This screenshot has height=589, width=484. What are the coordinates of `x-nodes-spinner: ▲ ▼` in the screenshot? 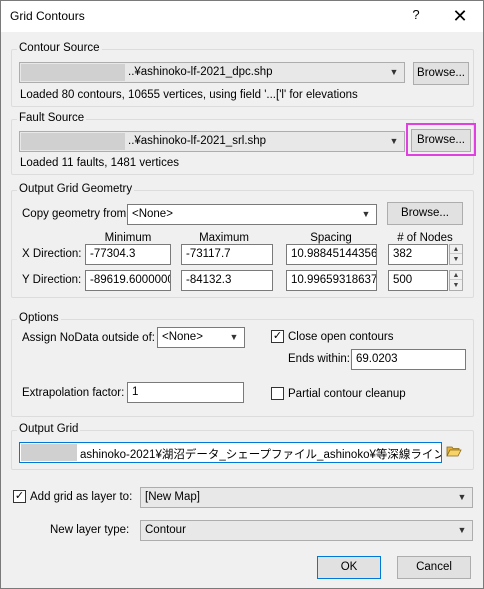 It's located at (456, 254).